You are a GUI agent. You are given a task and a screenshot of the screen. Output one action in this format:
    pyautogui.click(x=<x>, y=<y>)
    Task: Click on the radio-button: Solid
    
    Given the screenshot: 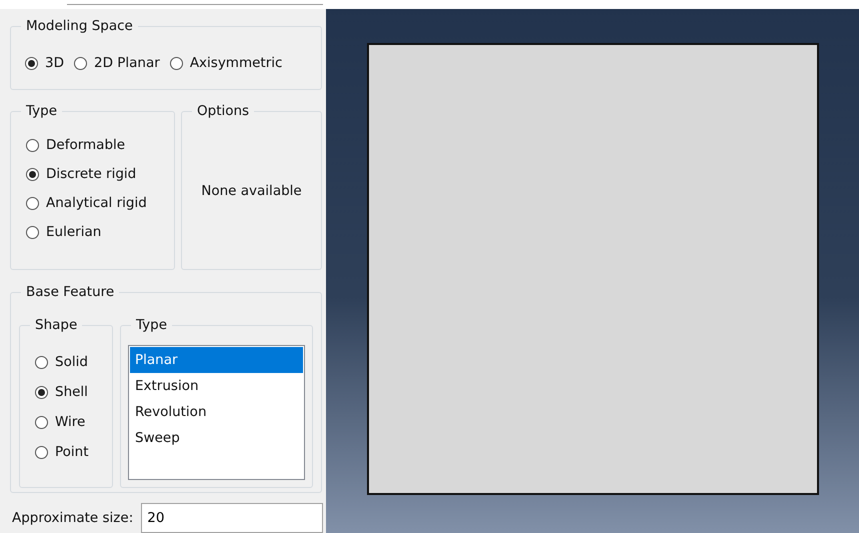 What is the action you would take?
    pyautogui.click(x=73, y=362)
    